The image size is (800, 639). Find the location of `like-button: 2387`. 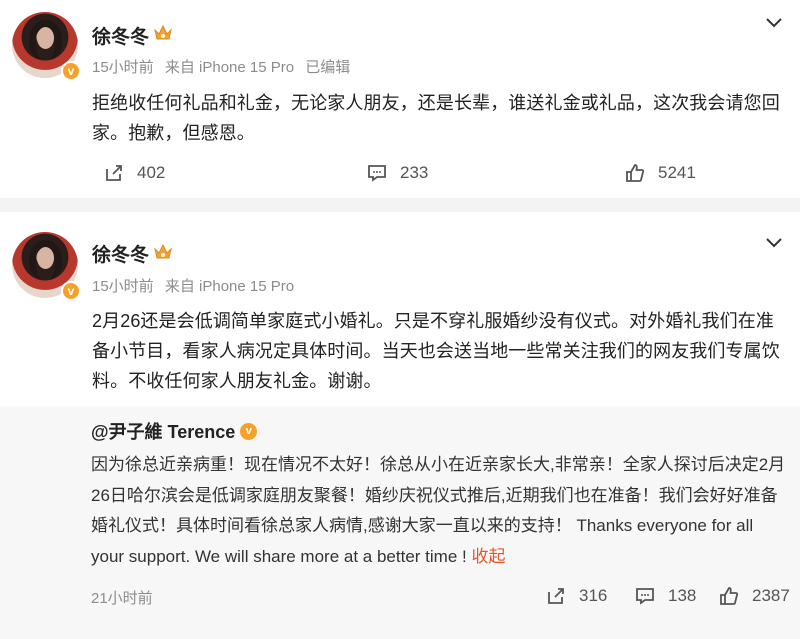

like-button: 2387 is located at coordinates (754, 596).